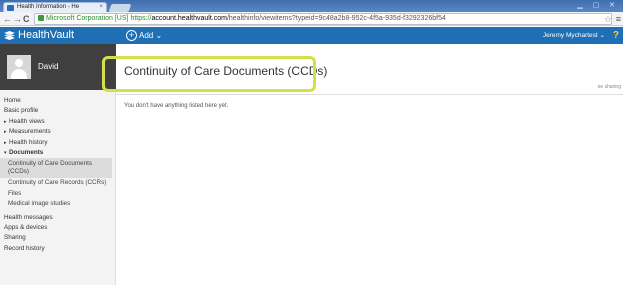 Image resolution: width=623 pixels, height=285 pixels. Describe the element at coordinates (58, 101) in the screenshot. I see `sidebar-item-home: Home` at that location.